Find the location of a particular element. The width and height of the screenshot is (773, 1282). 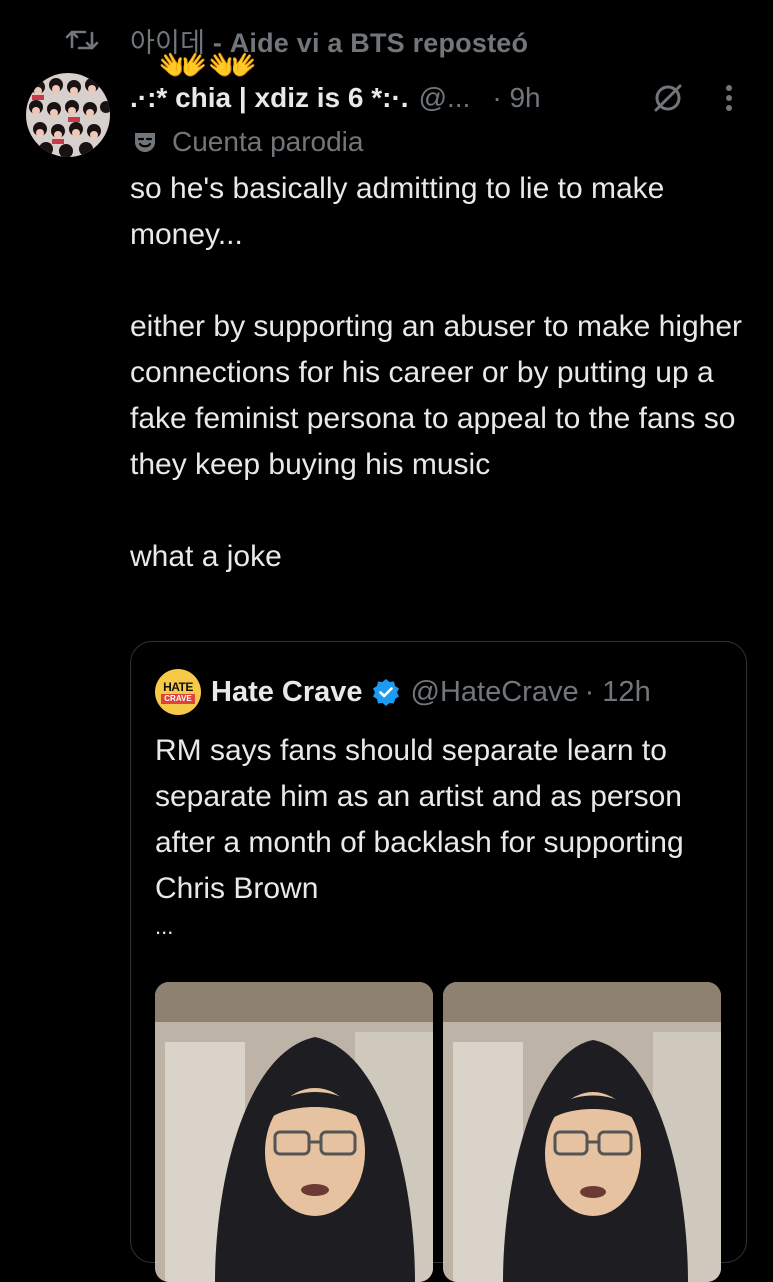

quoted-display-name: Hate Crave is located at coordinates (287, 692).